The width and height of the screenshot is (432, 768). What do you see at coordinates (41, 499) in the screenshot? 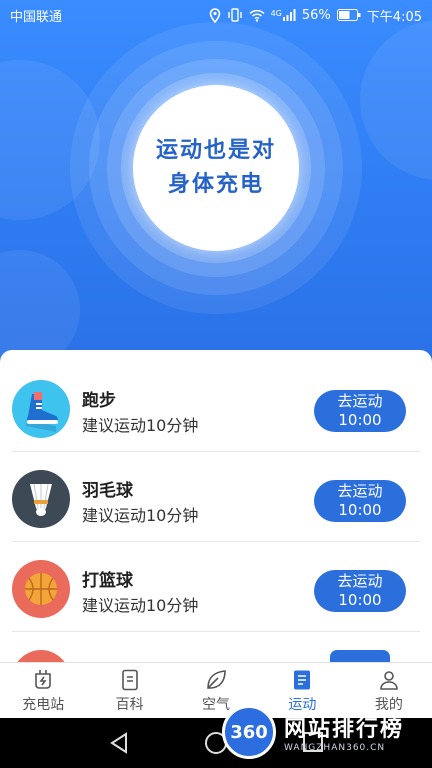
I see `shuttlecock-icon` at bounding box center [41, 499].